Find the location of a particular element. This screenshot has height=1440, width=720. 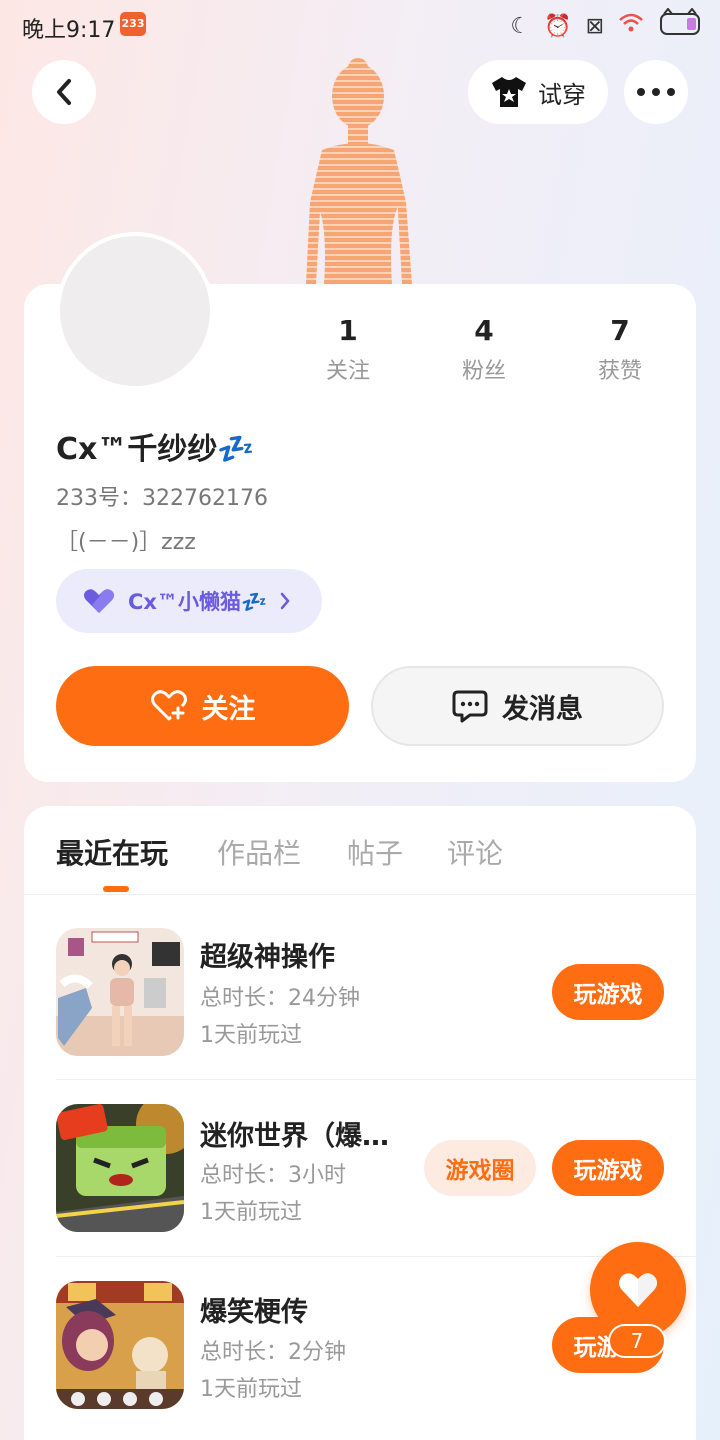

more-button is located at coordinates (656, 92).